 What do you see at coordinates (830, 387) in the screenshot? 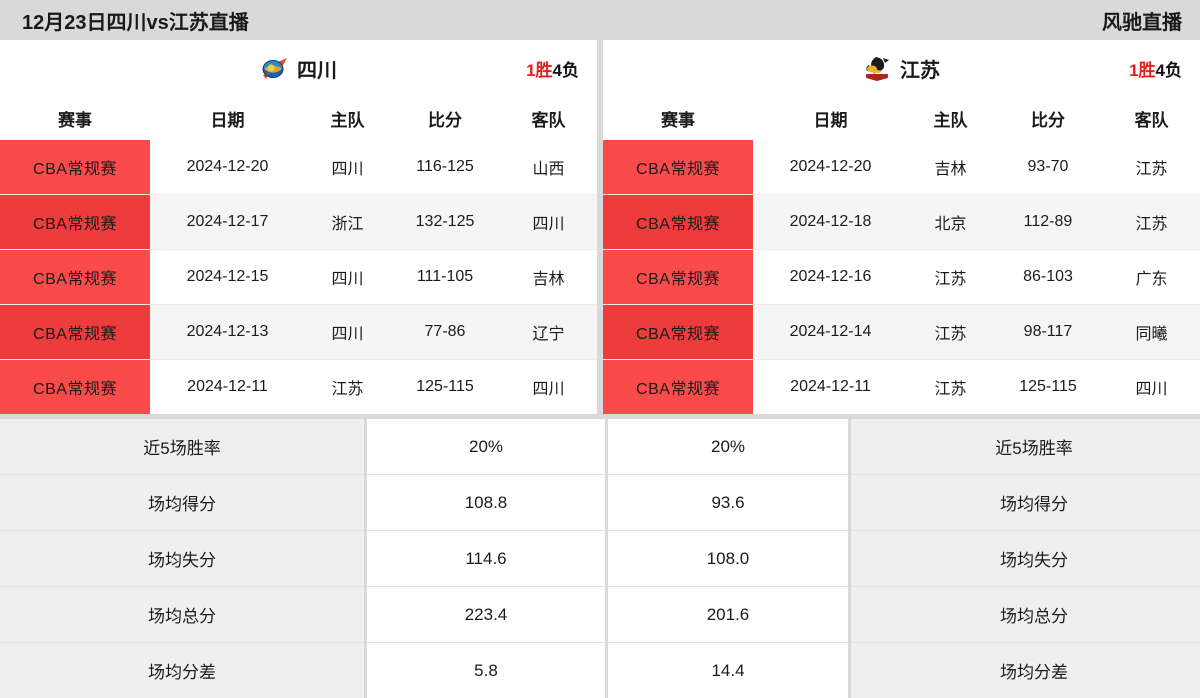
I see `match-date: 2024-12-11` at bounding box center [830, 387].